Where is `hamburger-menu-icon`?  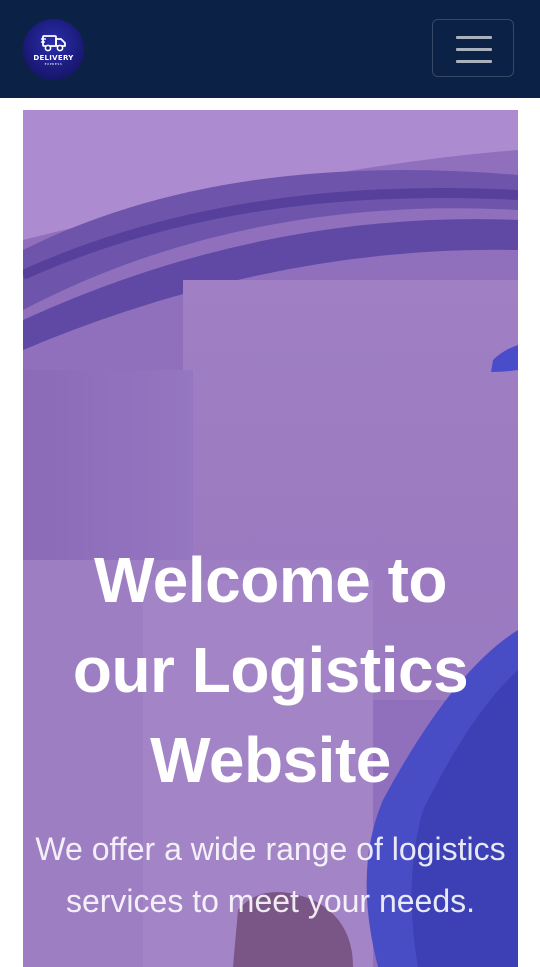 hamburger-menu-icon is located at coordinates (474, 37).